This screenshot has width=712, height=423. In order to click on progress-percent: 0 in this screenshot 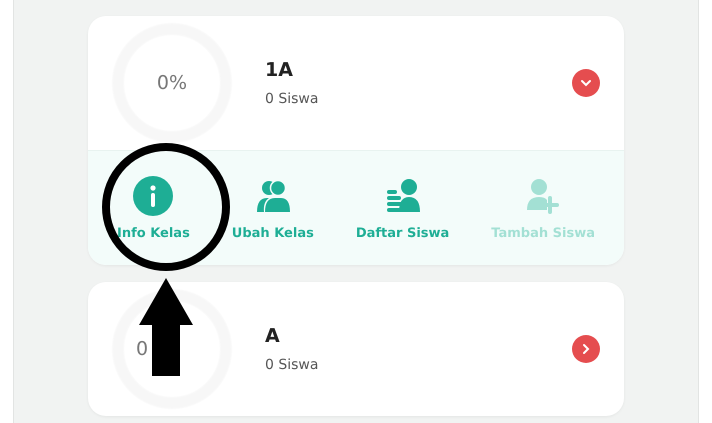, I will do `click(142, 349)`.